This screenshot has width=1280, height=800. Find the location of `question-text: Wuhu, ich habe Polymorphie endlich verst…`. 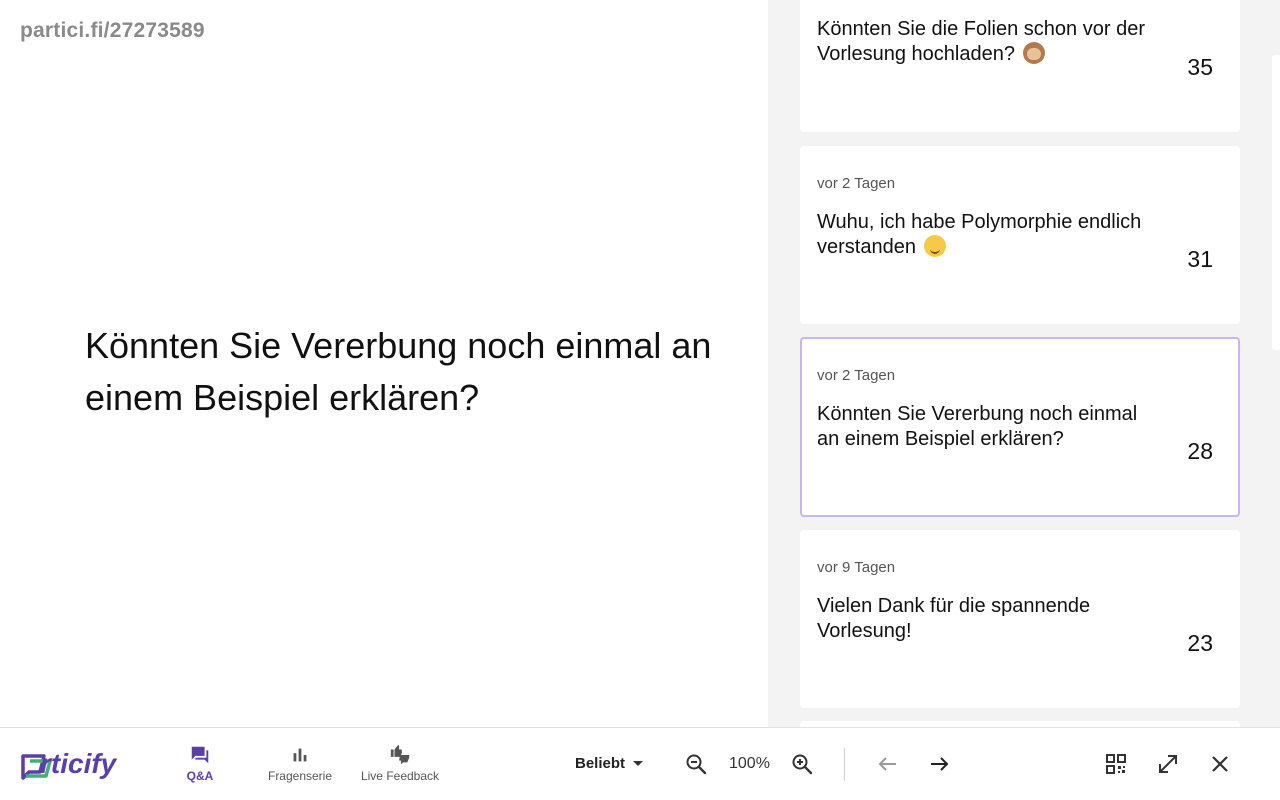

question-text: Wuhu, ich habe Polymorphie endlich verst… is located at coordinates (989, 235).